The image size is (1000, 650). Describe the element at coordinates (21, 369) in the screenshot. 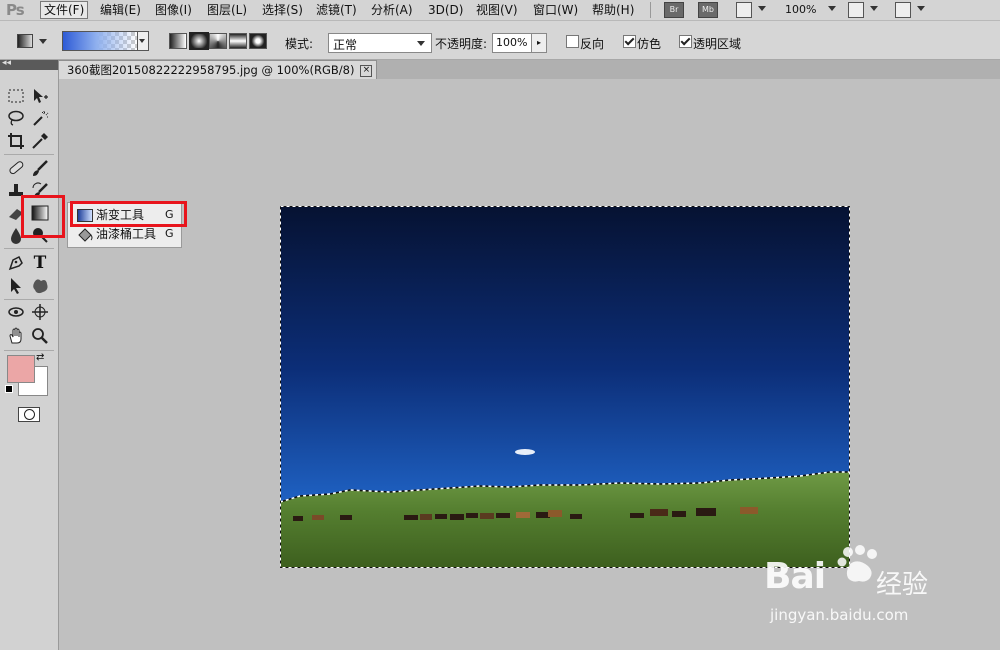

I see `foreground-color-swatch` at that location.